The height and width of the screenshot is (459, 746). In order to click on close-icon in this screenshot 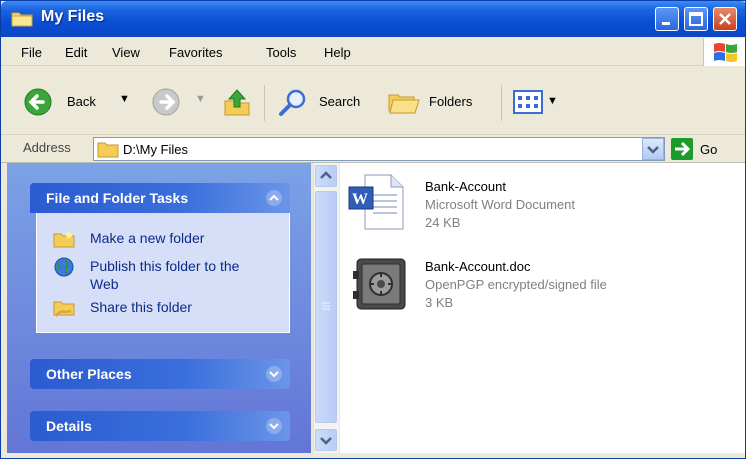, I will do `click(725, 19)`.